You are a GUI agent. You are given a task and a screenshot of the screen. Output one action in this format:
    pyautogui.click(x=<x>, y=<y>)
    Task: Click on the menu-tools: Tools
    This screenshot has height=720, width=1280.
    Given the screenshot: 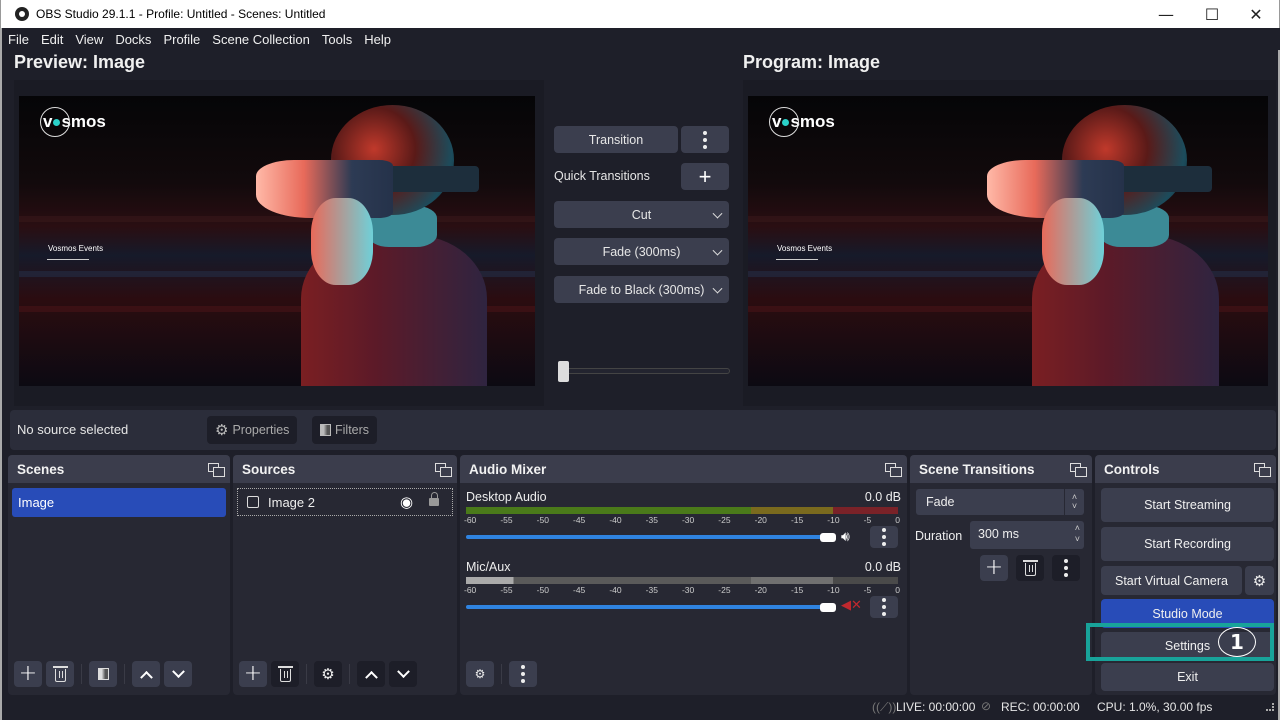 What is the action you would take?
    pyautogui.click(x=337, y=39)
    